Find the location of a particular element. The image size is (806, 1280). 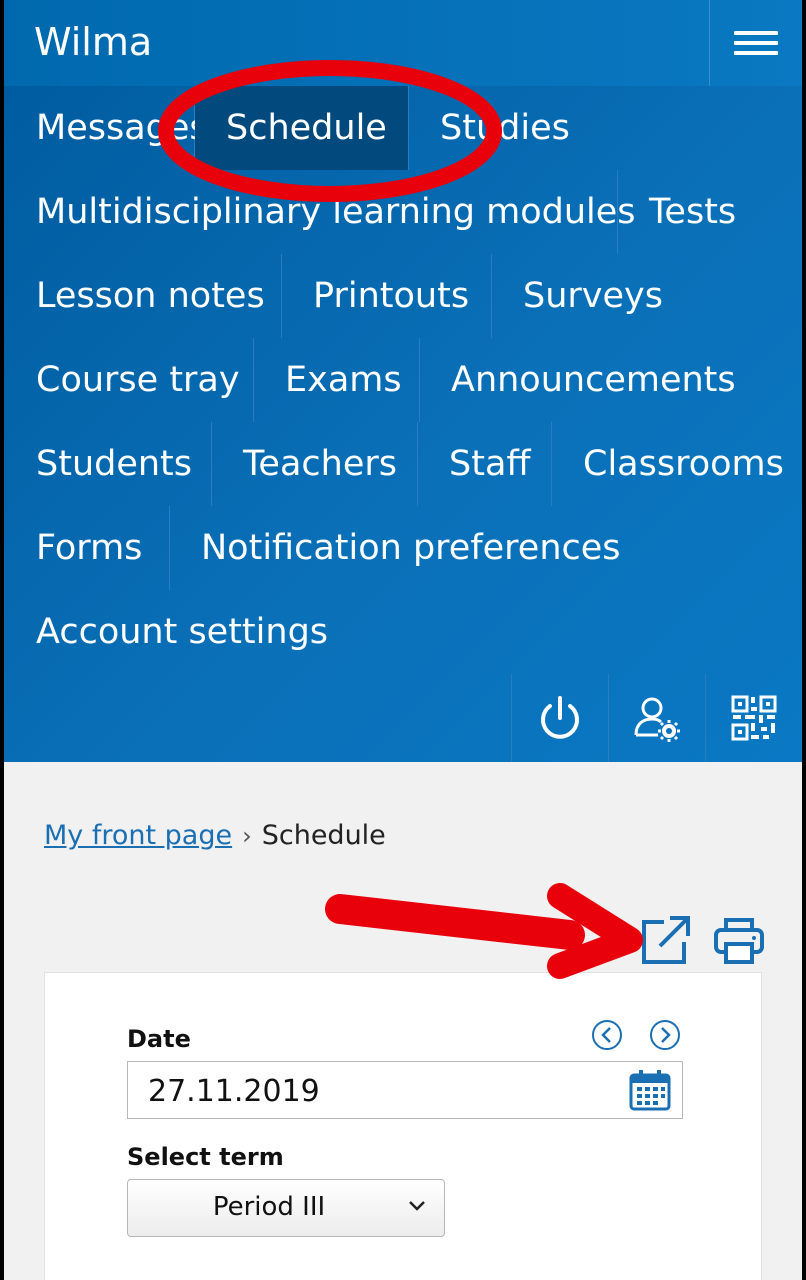

term-select-value: Period III is located at coordinates (269, 1207).